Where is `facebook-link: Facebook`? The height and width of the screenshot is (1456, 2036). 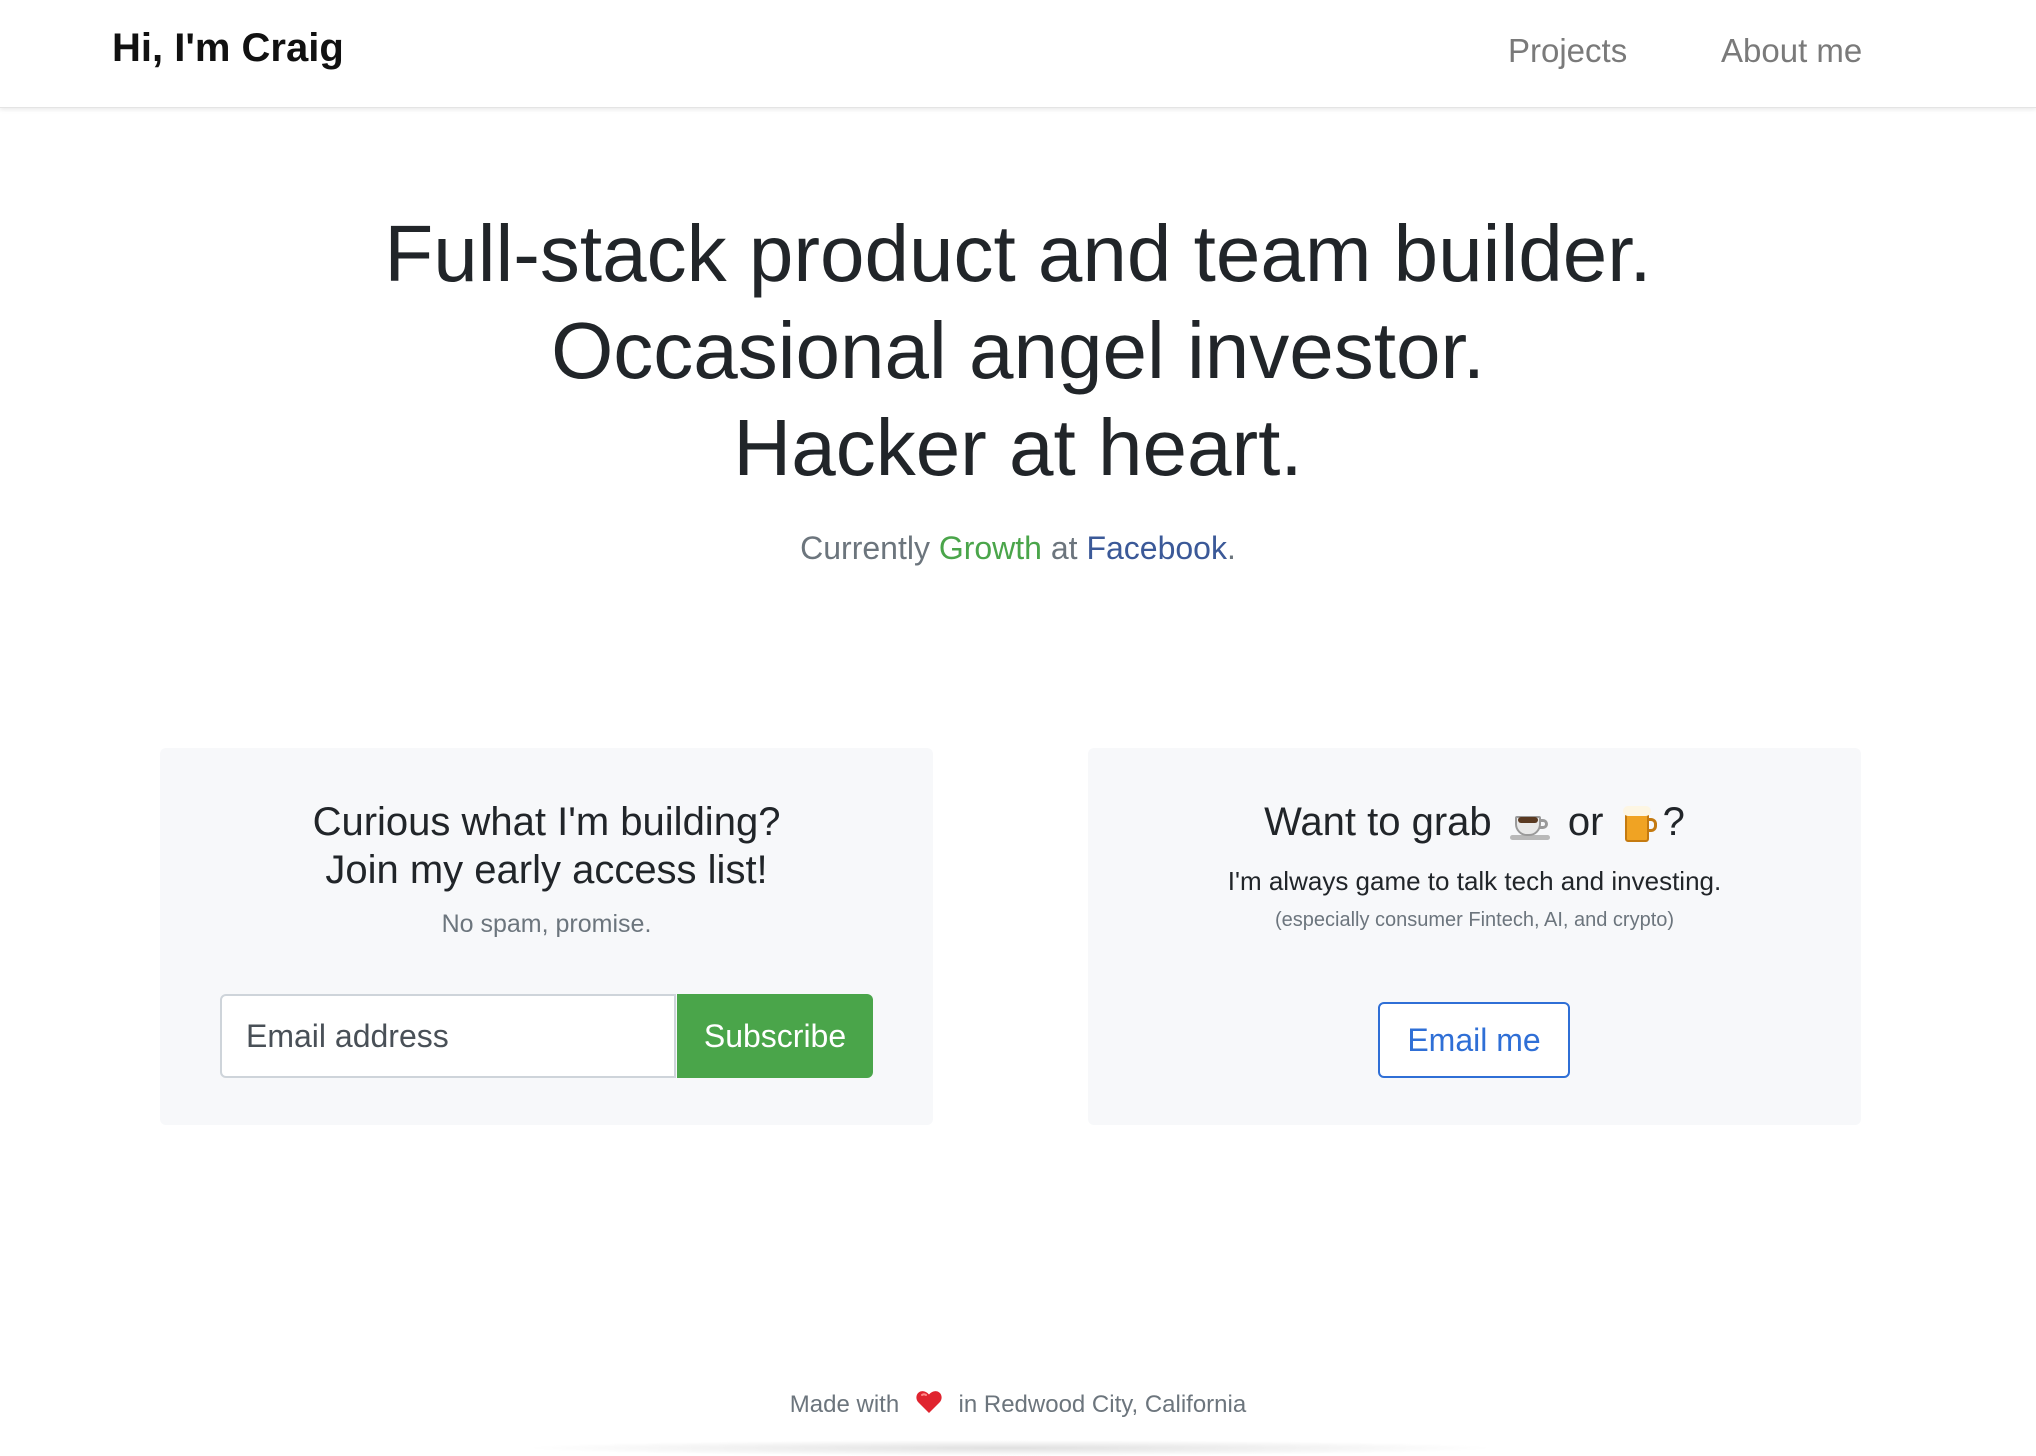 facebook-link: Facebook is located at coordinates (1156, 548).